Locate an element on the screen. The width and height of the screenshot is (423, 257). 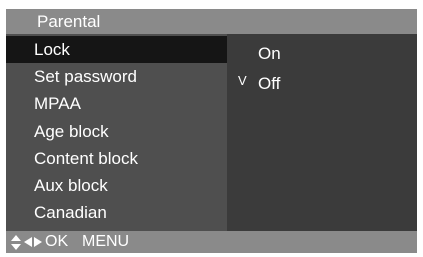
left-right-arrows-icon is located at coordinates (33, 242).